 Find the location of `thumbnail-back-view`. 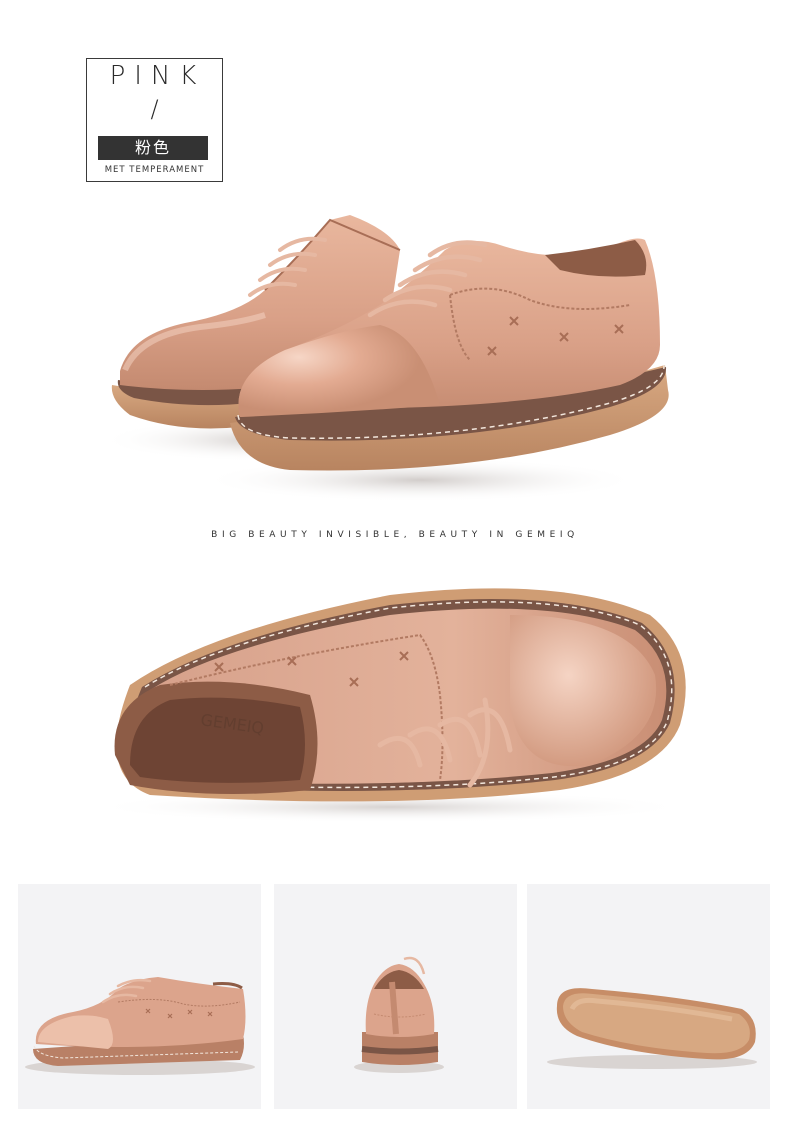

thumbnail-back-view is located at coordinates (395, 996).